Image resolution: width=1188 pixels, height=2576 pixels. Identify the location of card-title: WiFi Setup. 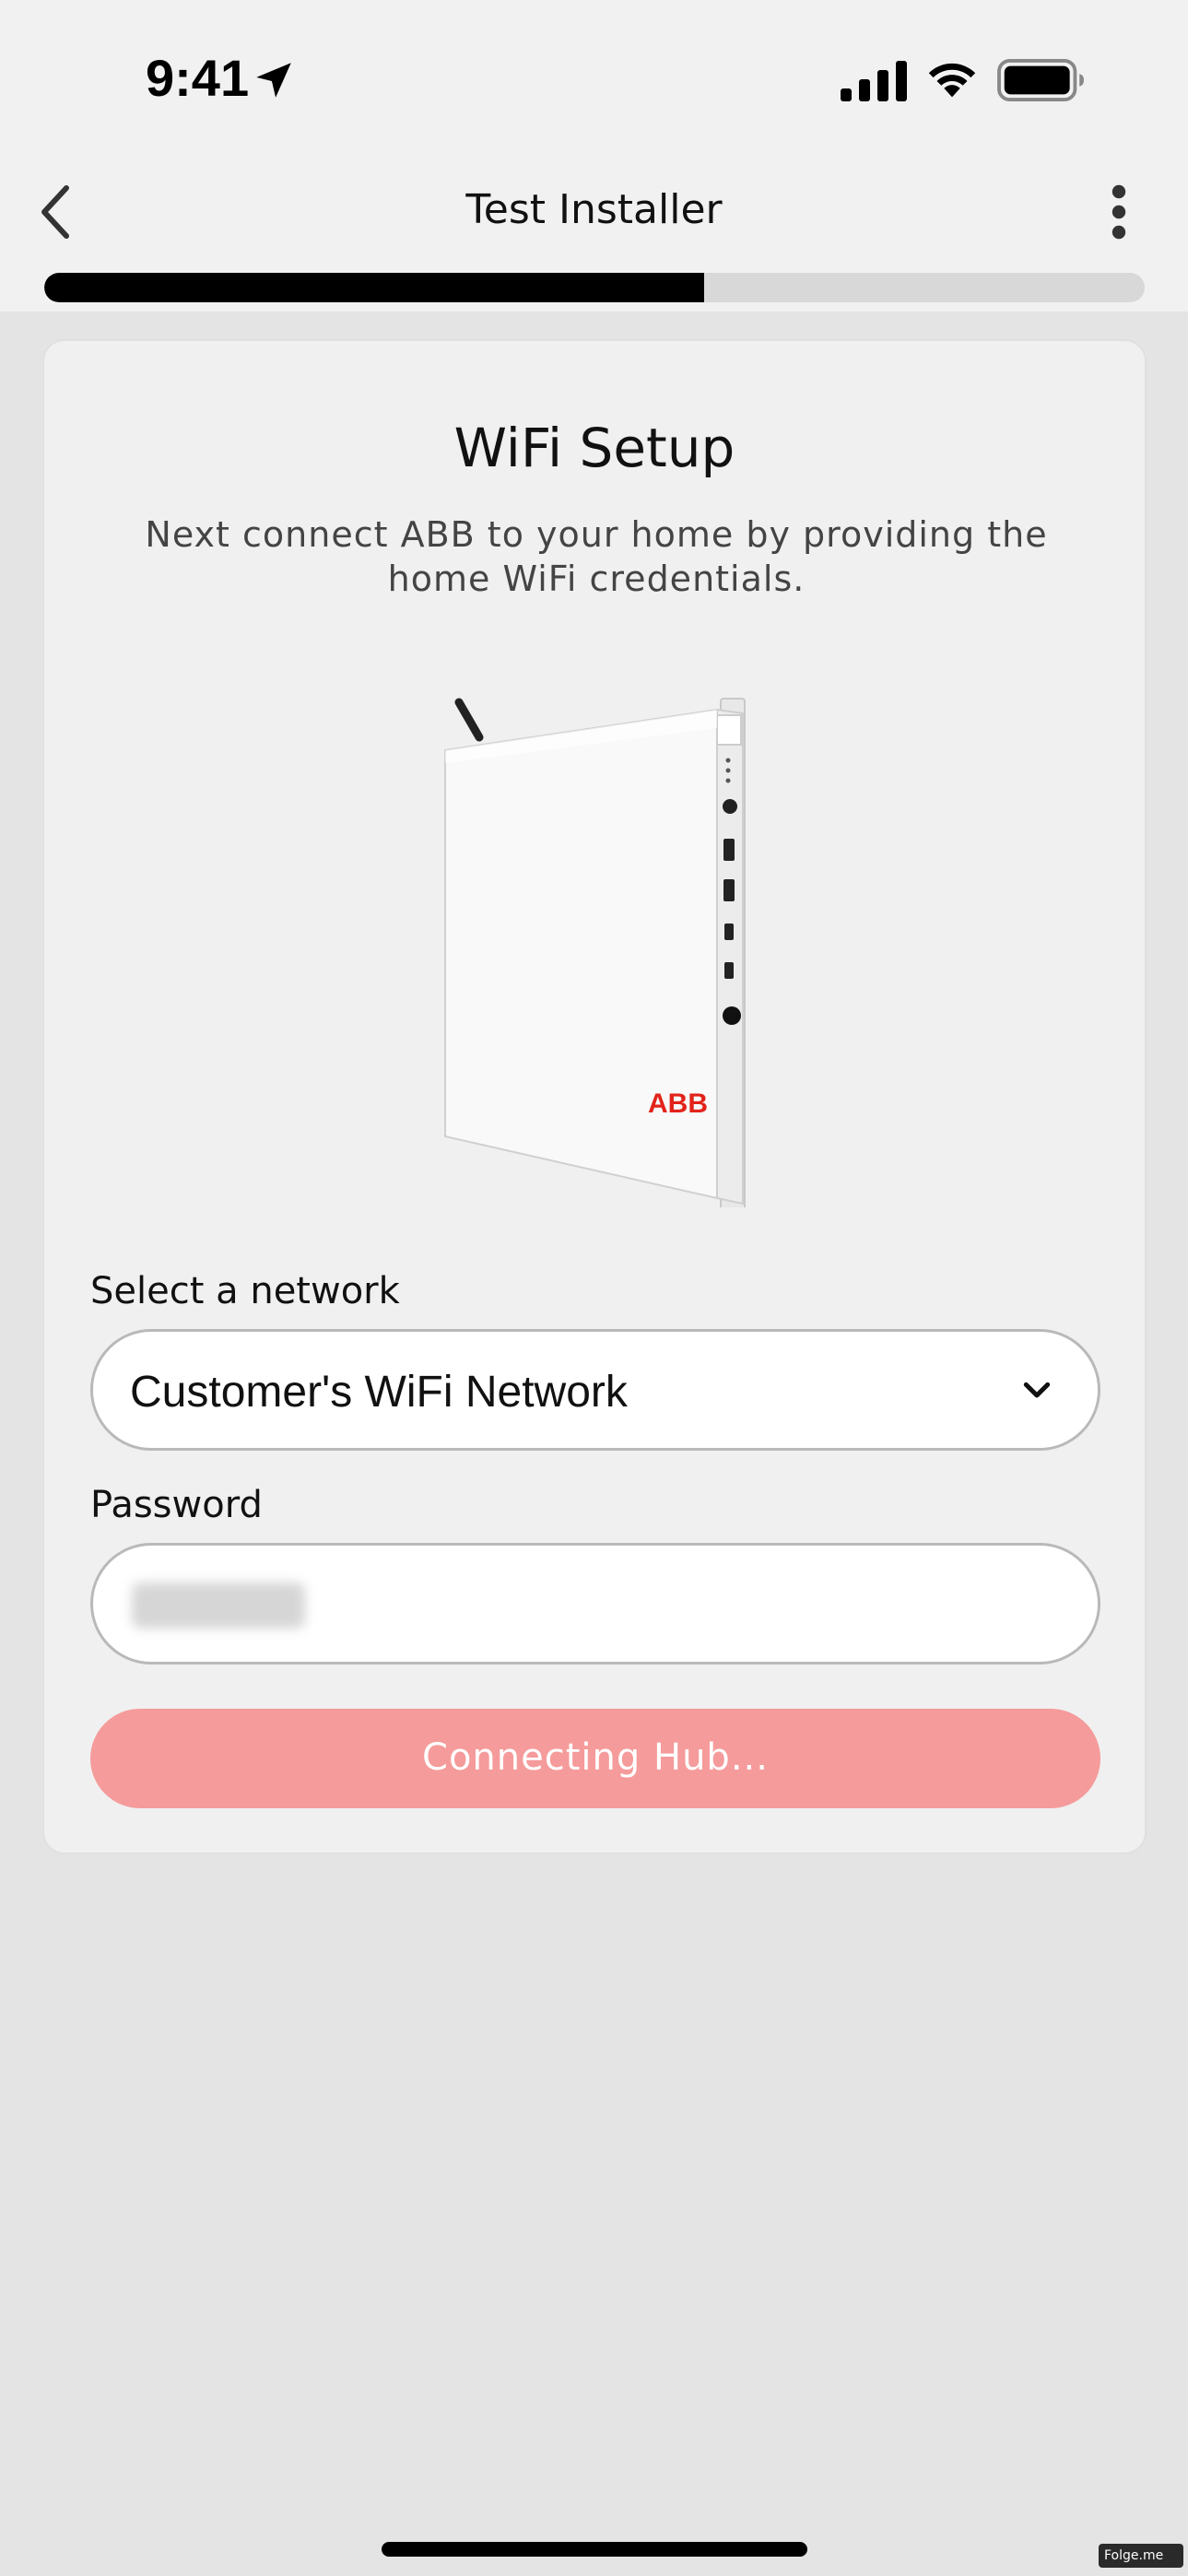
(594, 448).